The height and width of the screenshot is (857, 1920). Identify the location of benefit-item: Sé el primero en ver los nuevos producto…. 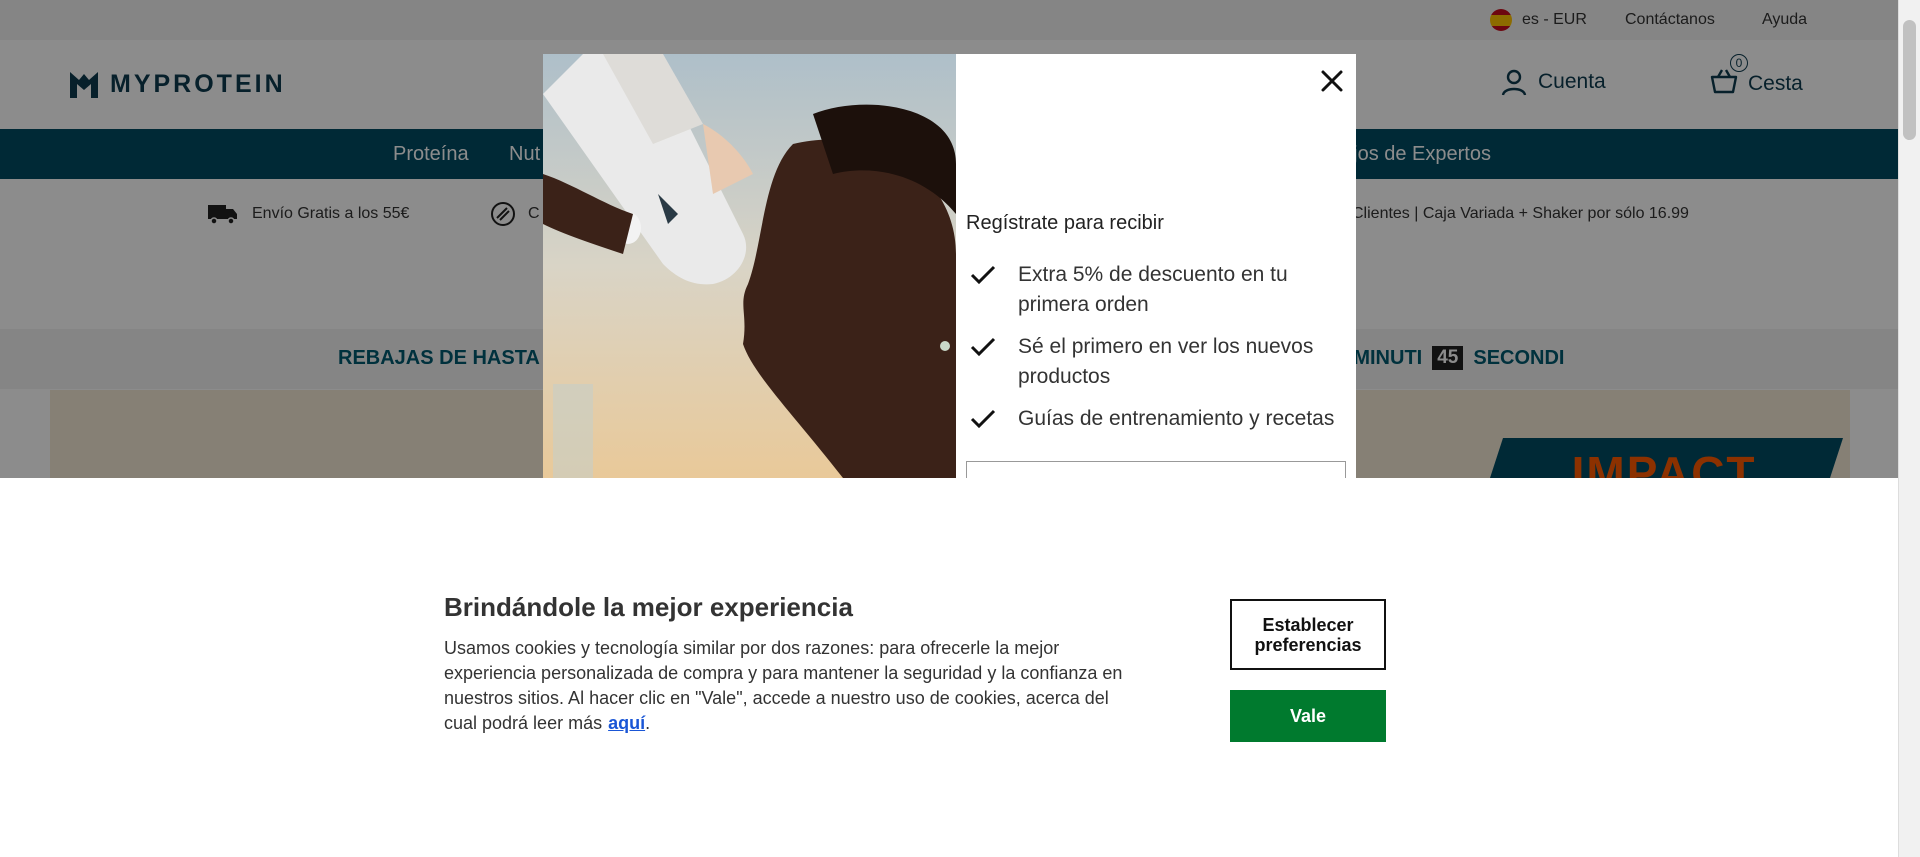
(1154, 362).